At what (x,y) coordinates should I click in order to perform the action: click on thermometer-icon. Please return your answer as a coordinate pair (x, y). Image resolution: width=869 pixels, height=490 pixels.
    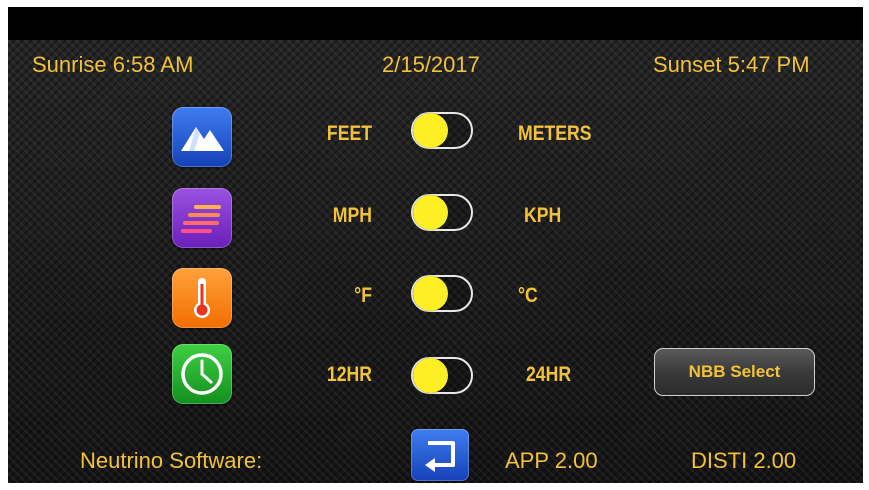
    Looking at the image, I should click on (202, 298).